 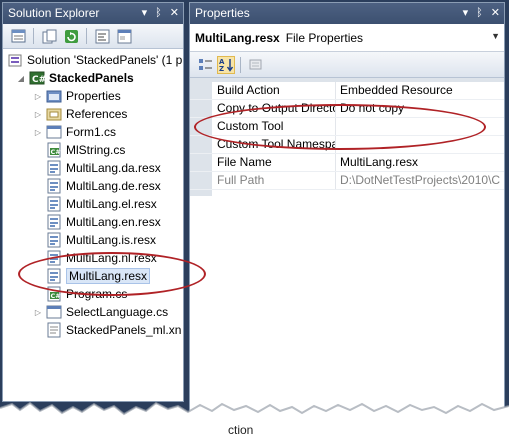 What do you see at coordinates (221, 68) in the screenshot?
I see `svg-text: Z` at bounding box center [221, 68].